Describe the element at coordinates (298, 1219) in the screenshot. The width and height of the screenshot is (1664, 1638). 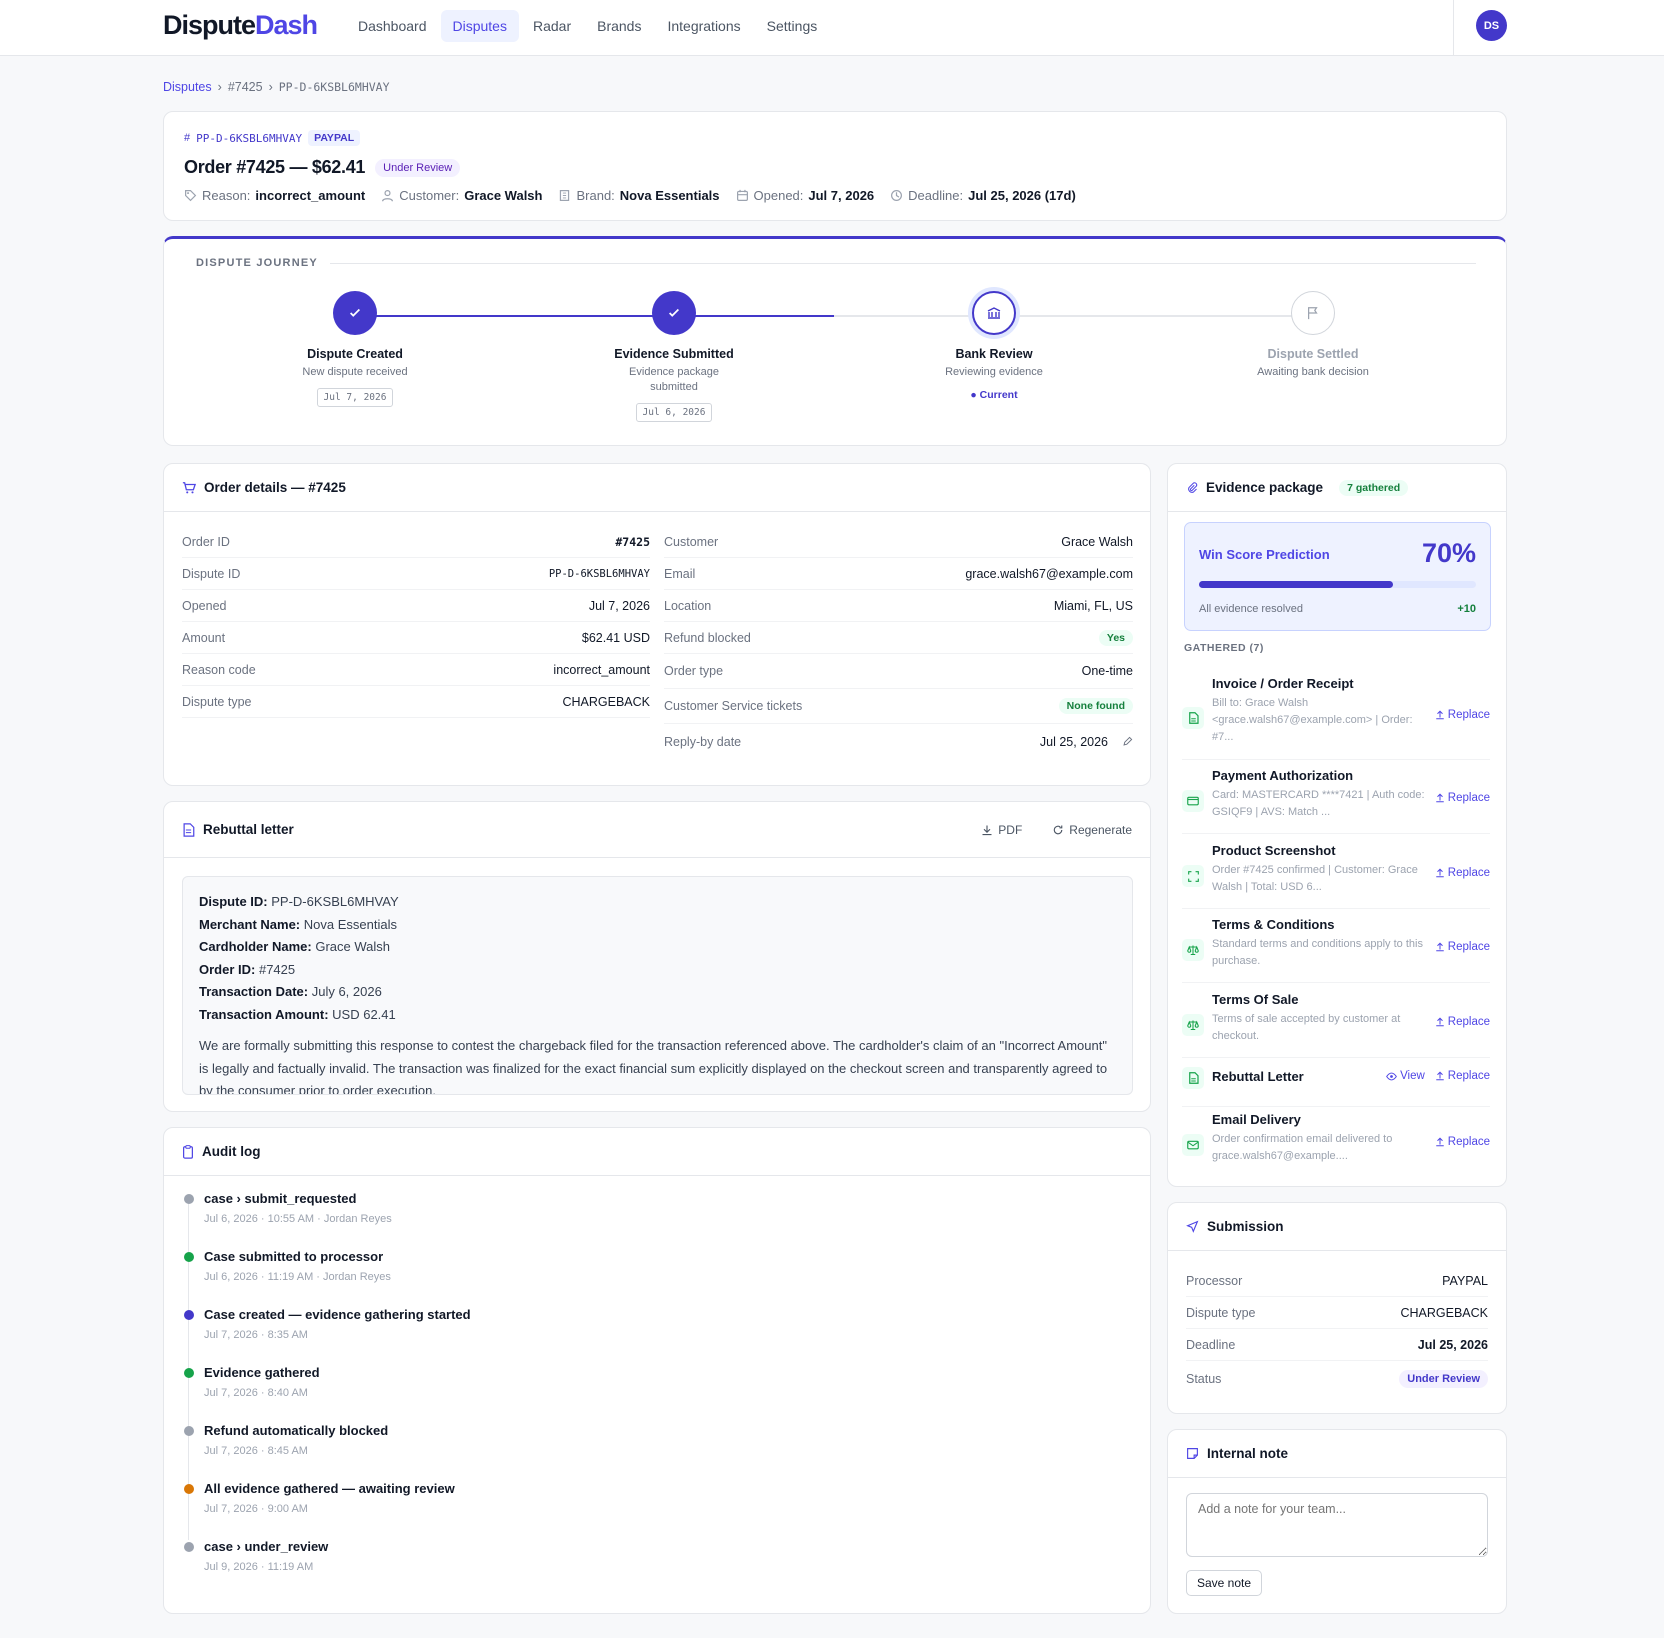
I see `audit-item-meta: Jul 6, 2026 · 10:55 AM · Jordan Reyes` at that location.